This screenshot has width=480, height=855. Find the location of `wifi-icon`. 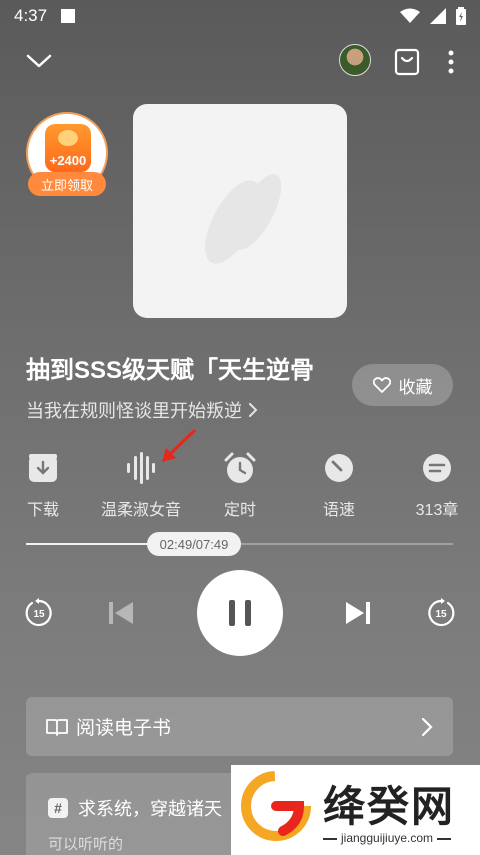

wifi-icon is located at coordinates (410, 15).